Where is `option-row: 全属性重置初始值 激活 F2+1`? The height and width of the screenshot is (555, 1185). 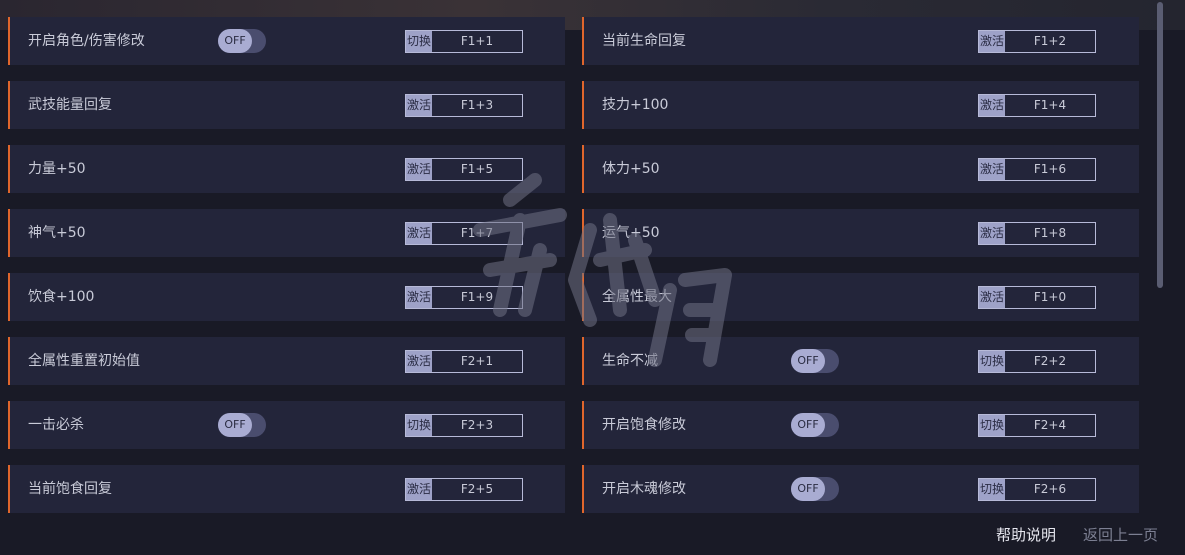 option-row: 全属性重置初始值 激活 F2+1 is located at coordinates (286, 361).